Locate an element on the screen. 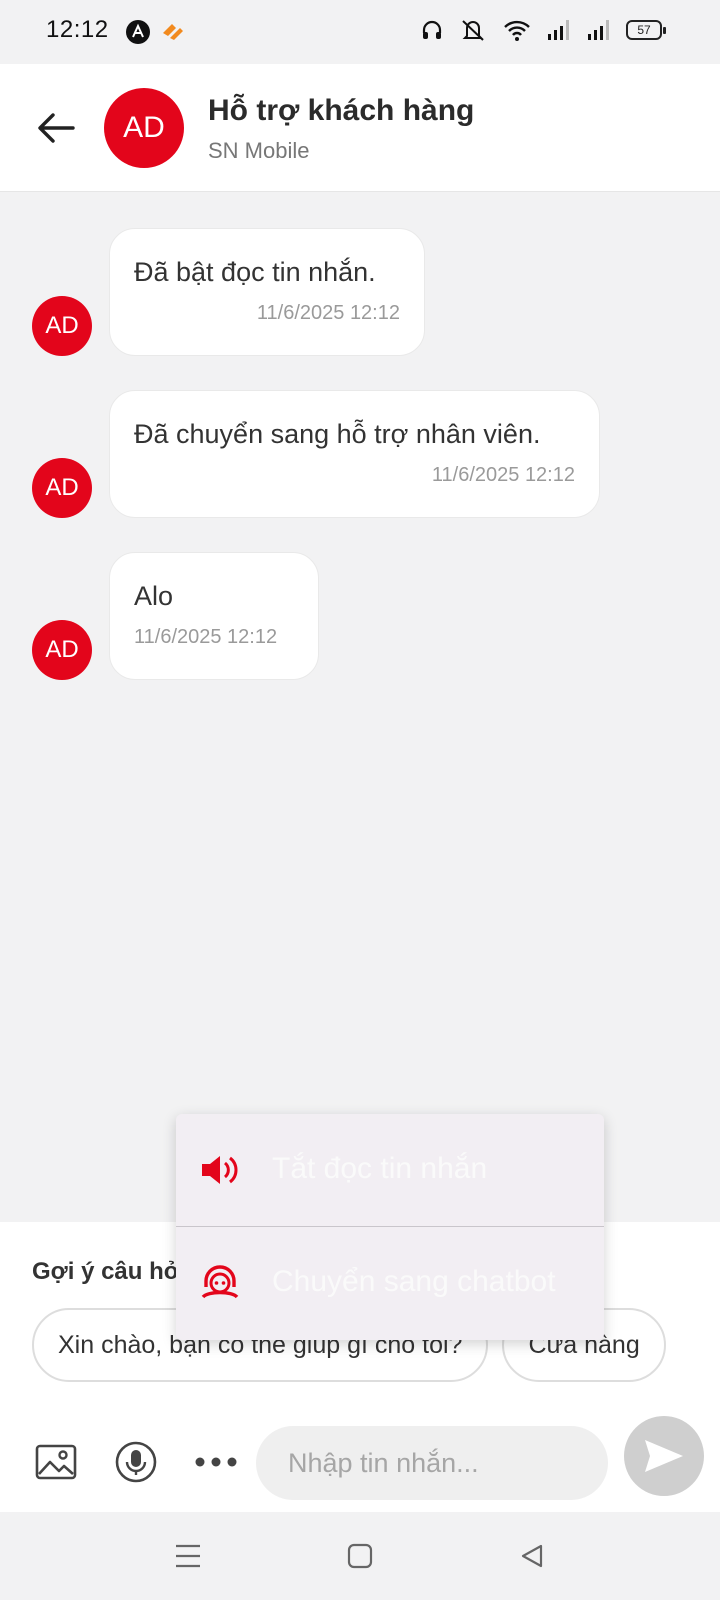  message-bubble: Đã bật đọc tin nhắn. 11/6/2025 12:12 is located at coordinates (267, 292).